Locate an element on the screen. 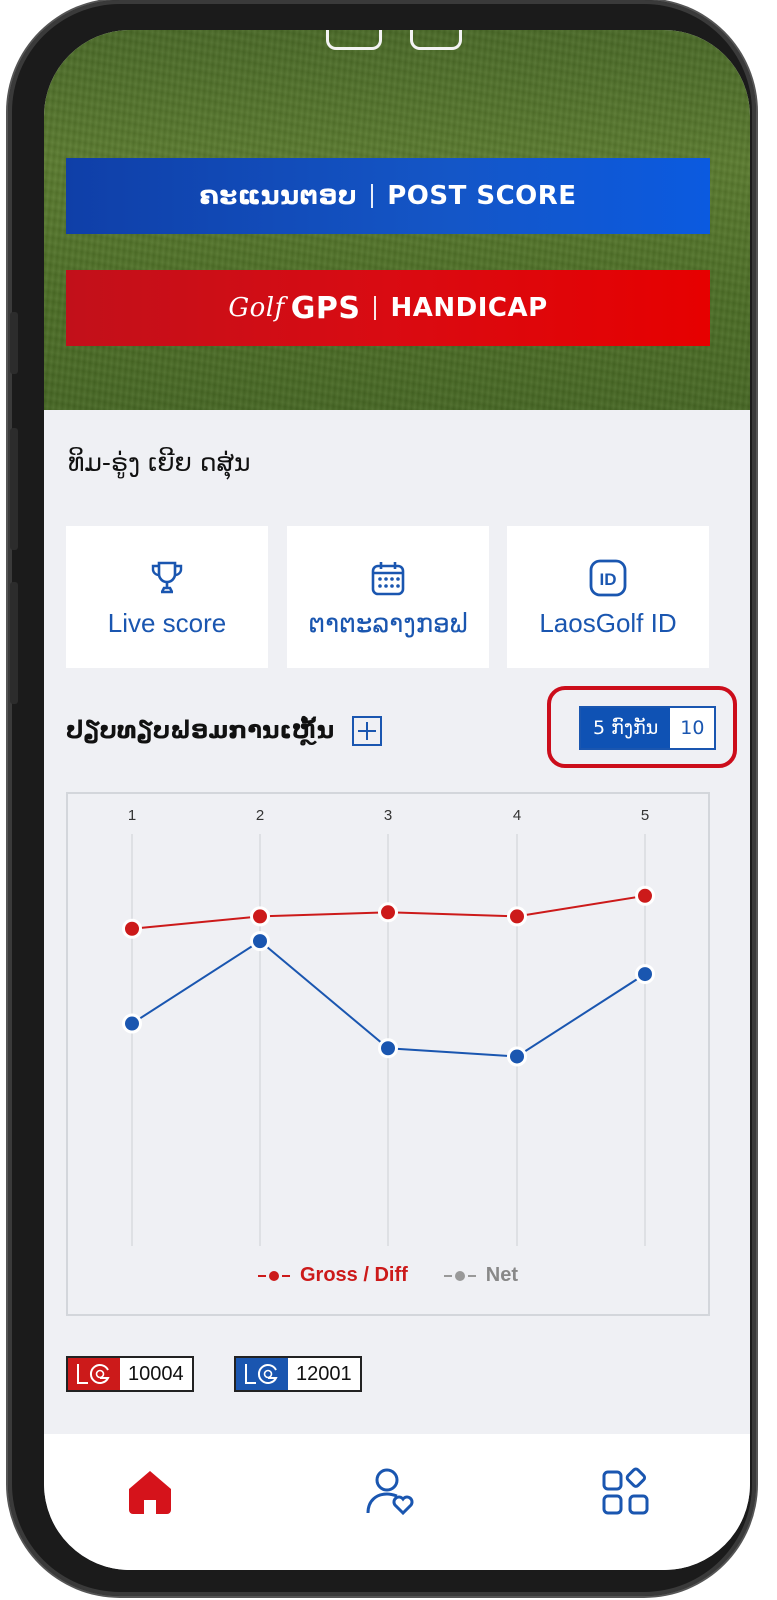 This screenshot has height=1600, width=777. legend-gross: Gross / Diff is located at coordinates (332, 1275).